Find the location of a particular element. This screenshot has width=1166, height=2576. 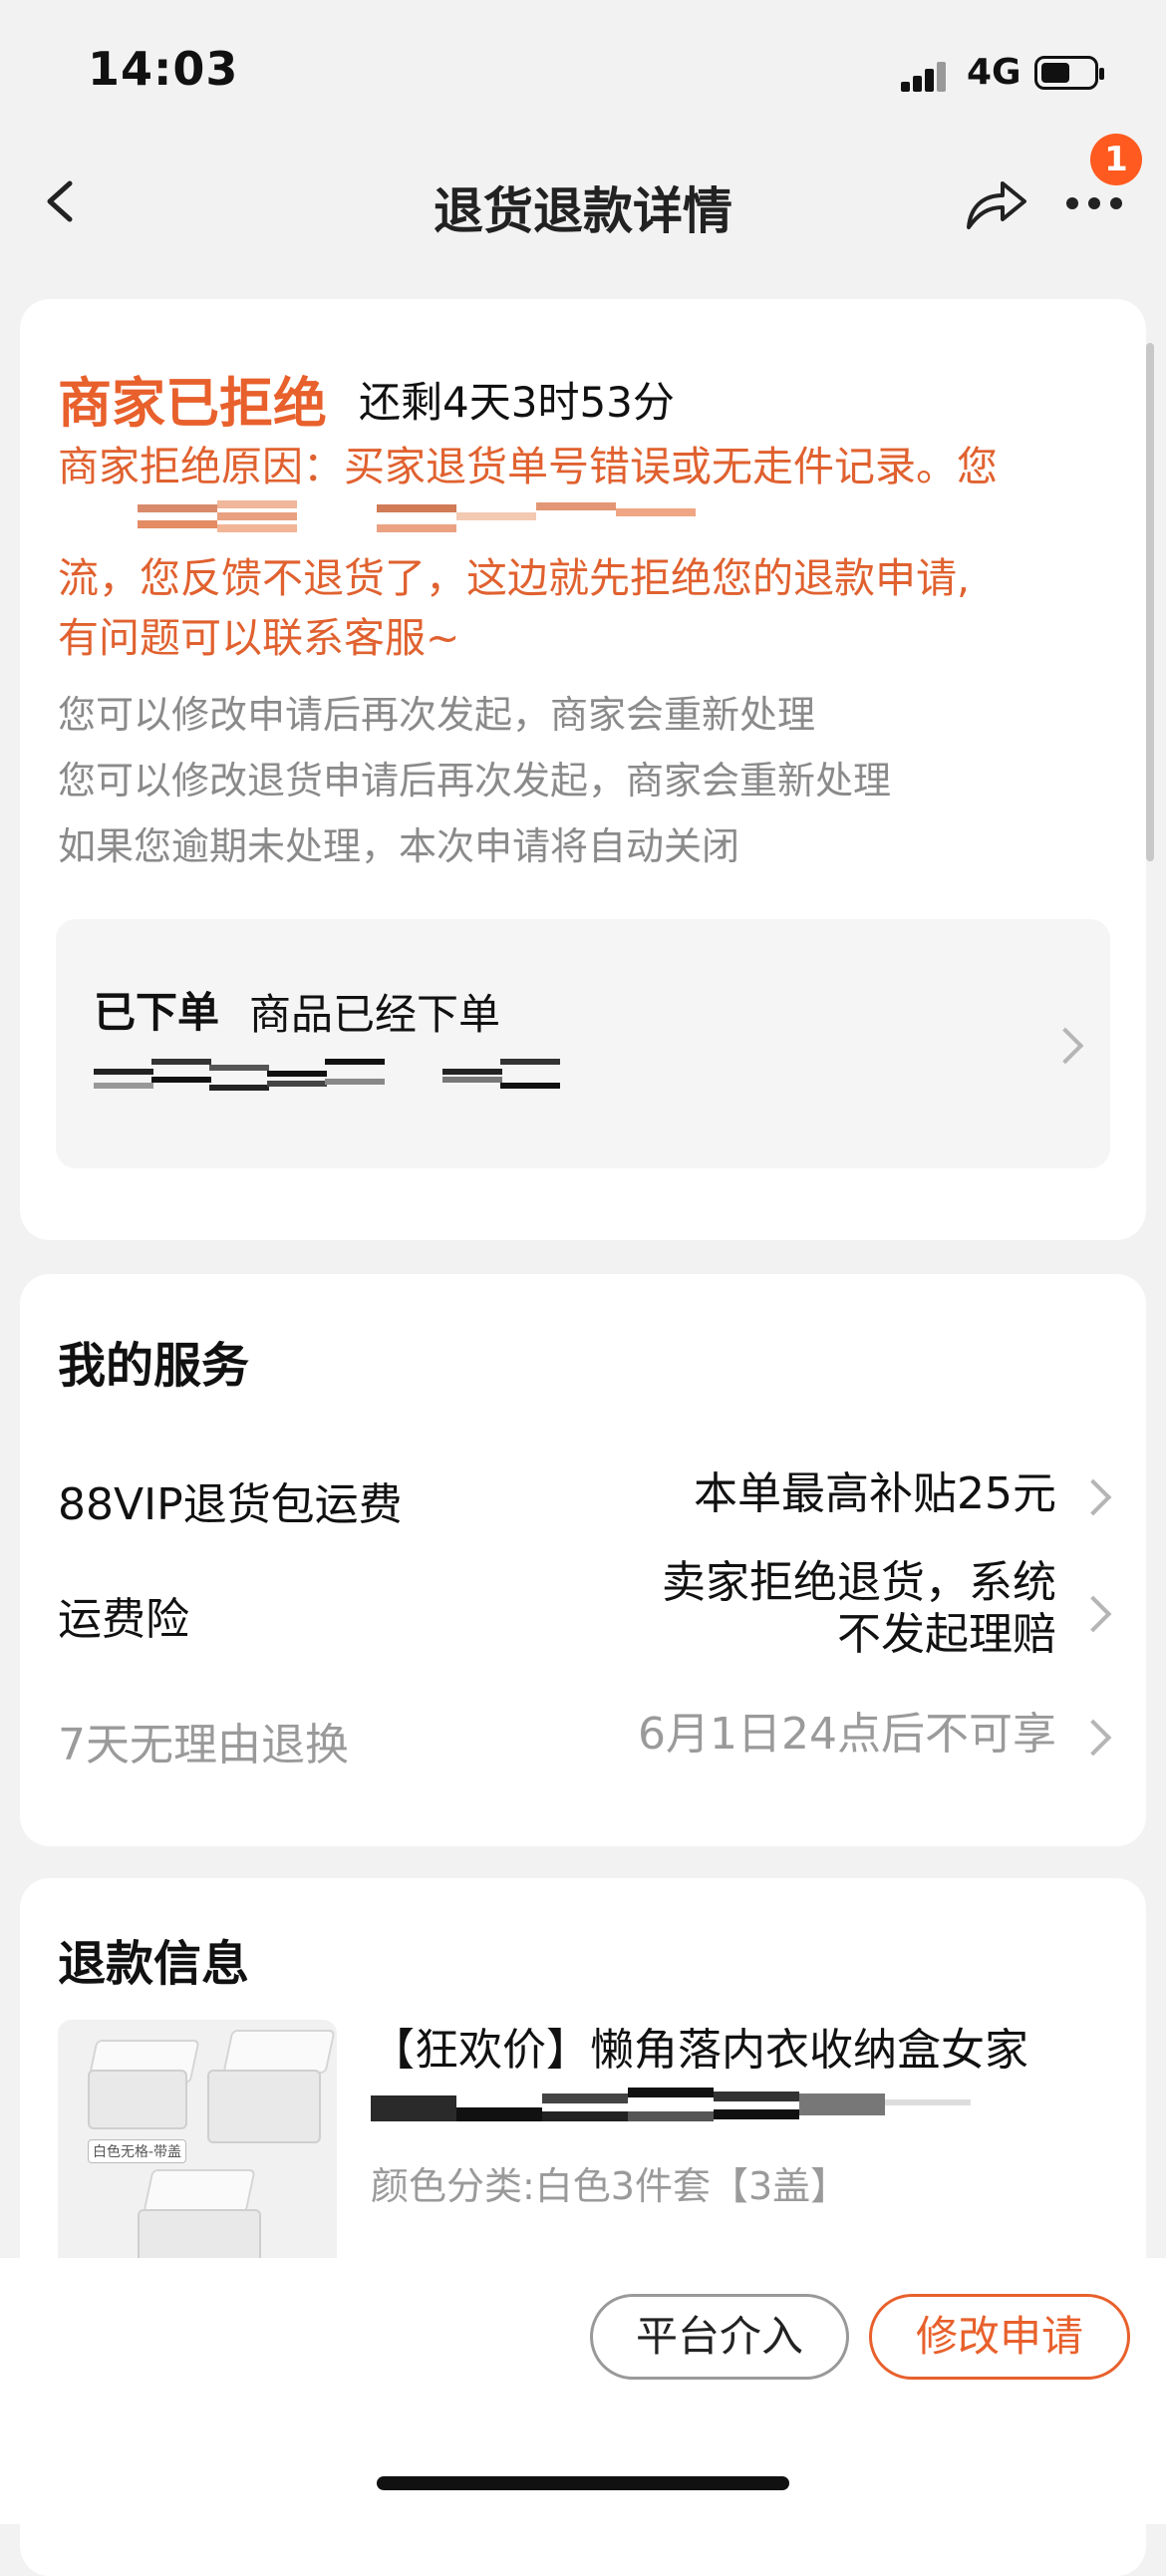

order-status-title: 已下单 is located at coordinates (157, 1012).